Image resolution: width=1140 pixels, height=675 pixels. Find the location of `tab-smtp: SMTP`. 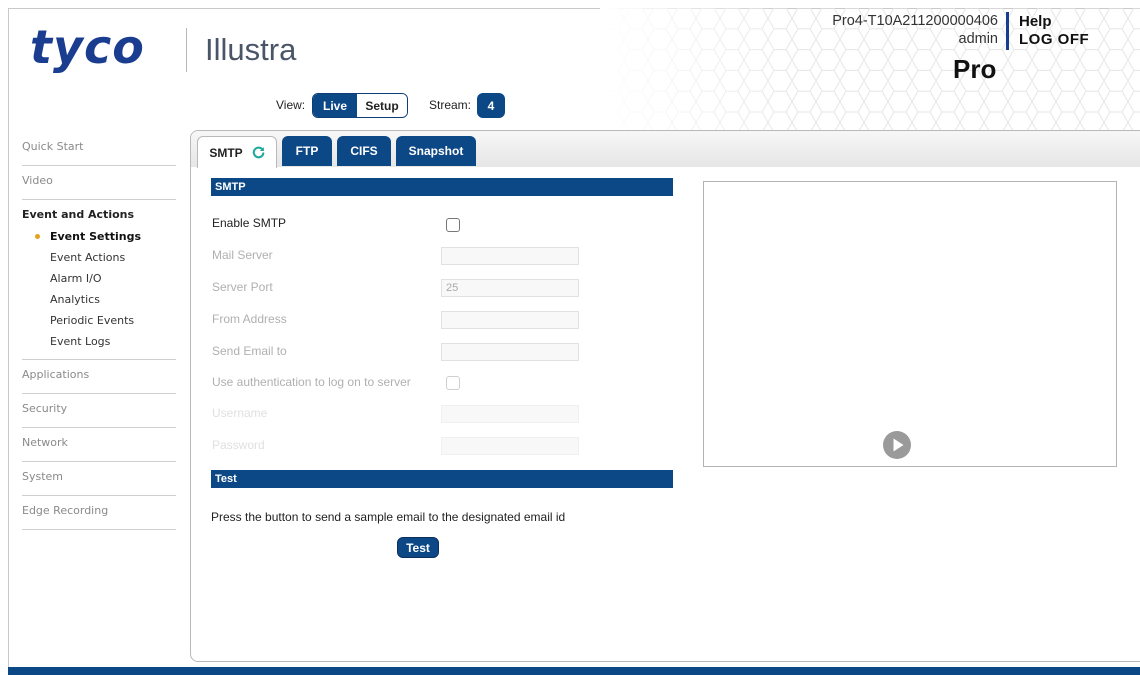

tab-smtp: SMTP is located at coordinates (237, 152).